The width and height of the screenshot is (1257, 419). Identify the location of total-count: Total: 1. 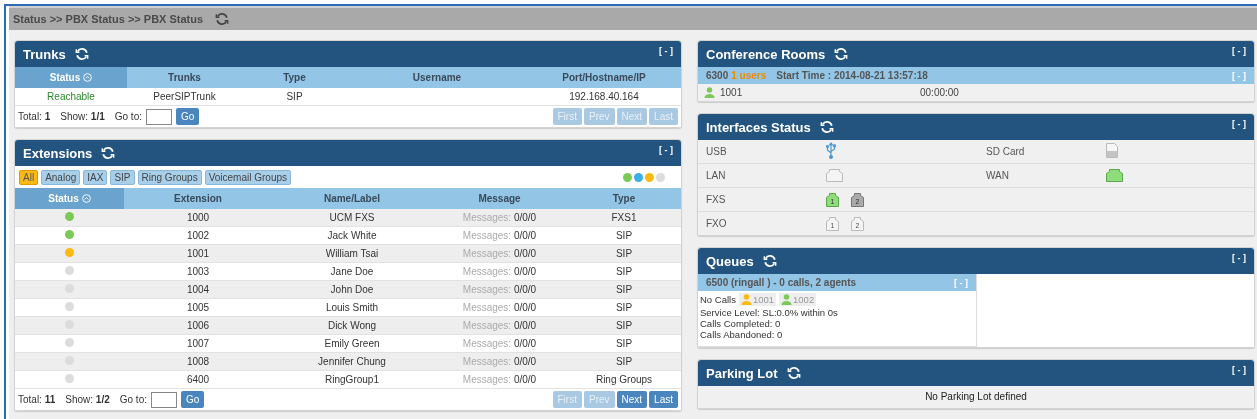
(34, 116).